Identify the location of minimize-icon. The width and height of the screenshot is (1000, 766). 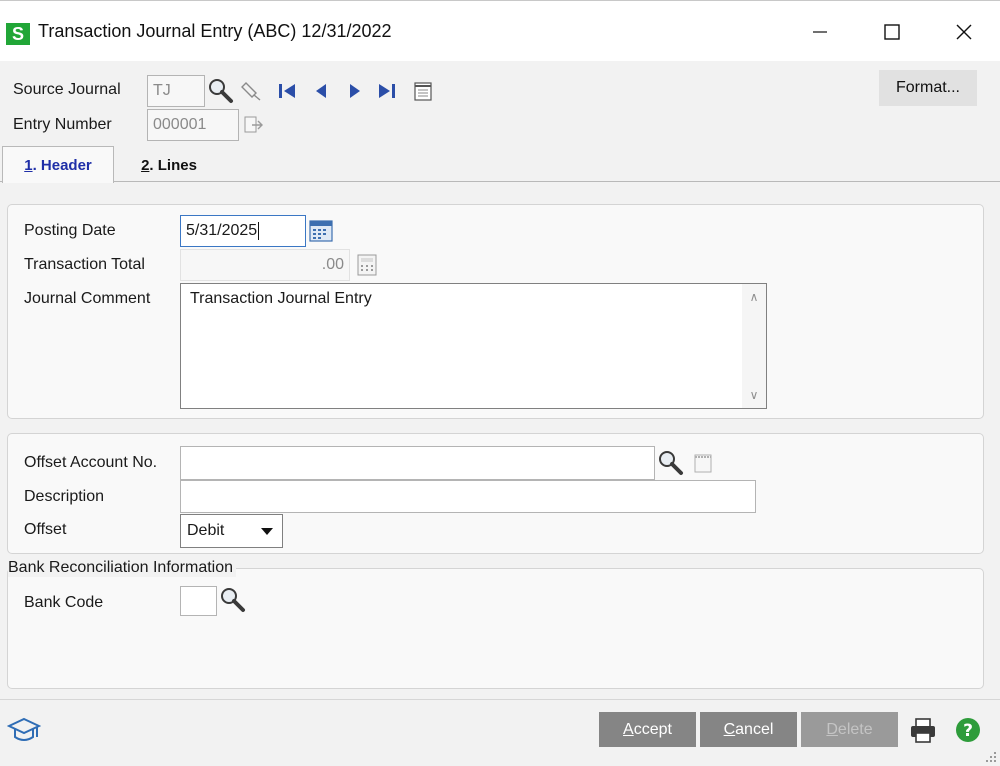
(820, 32).